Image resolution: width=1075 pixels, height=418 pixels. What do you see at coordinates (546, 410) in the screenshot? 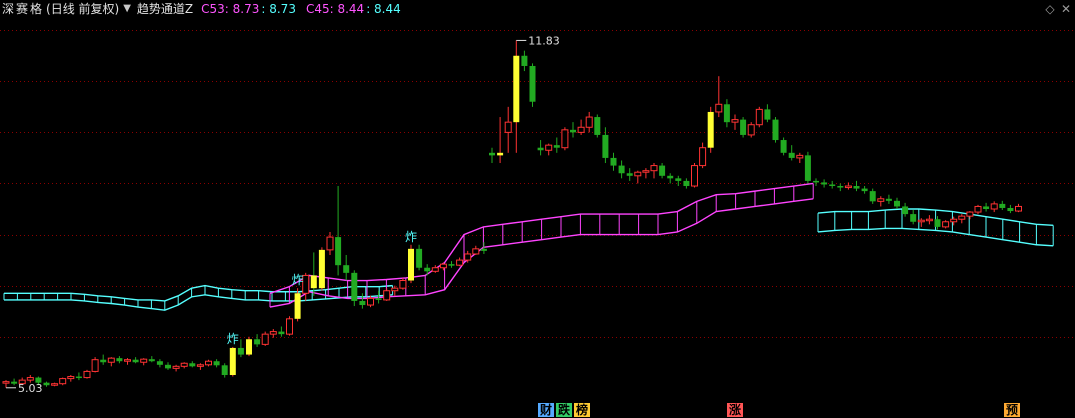
I see `event-mark-finance: 财` at bounding box center [546, 410].